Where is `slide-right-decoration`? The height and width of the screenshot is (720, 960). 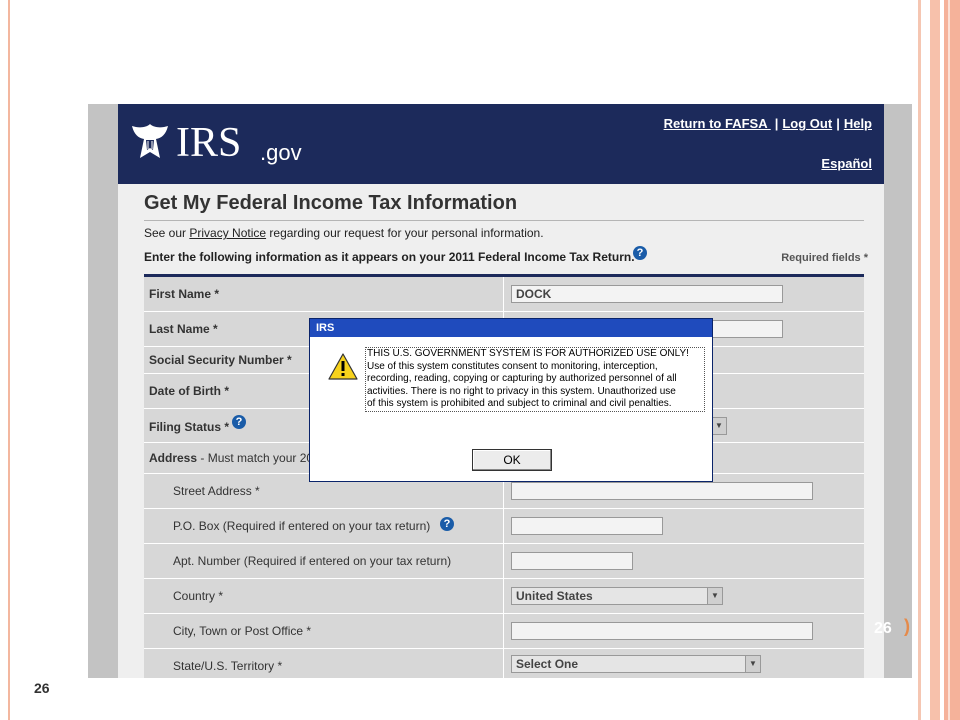 slide-right-decoration is located at coordinates (939, 360).